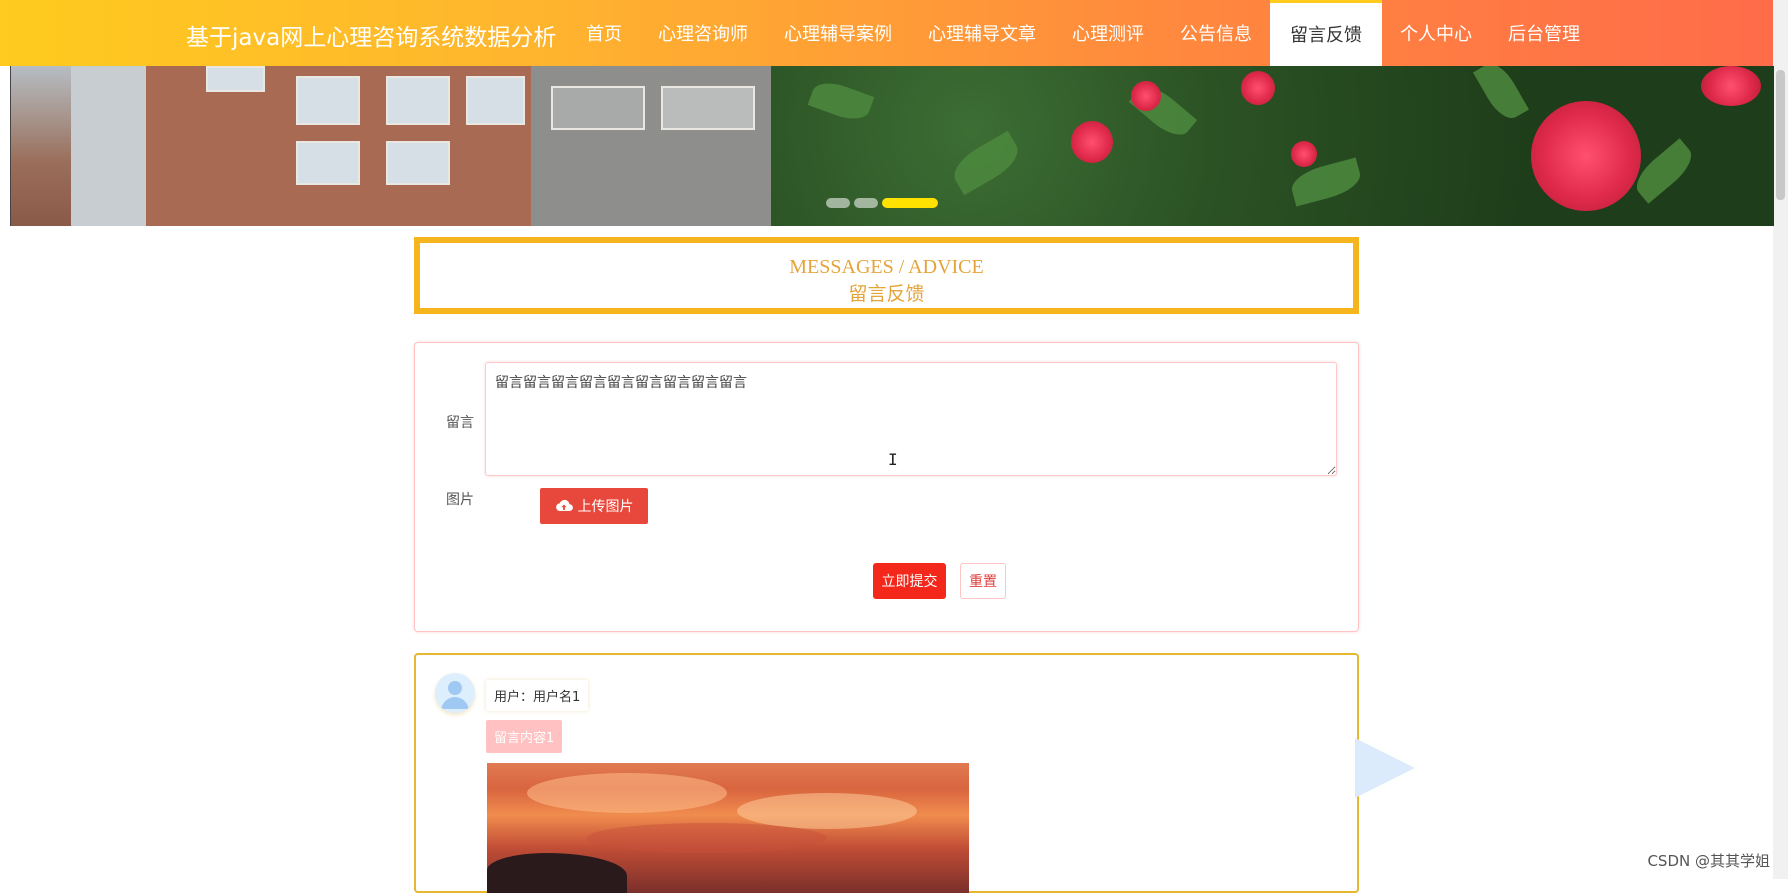 The height and width of the screenshot is (893, 1788). I want to click on message-content: 留言内容1, so click(524, 736).